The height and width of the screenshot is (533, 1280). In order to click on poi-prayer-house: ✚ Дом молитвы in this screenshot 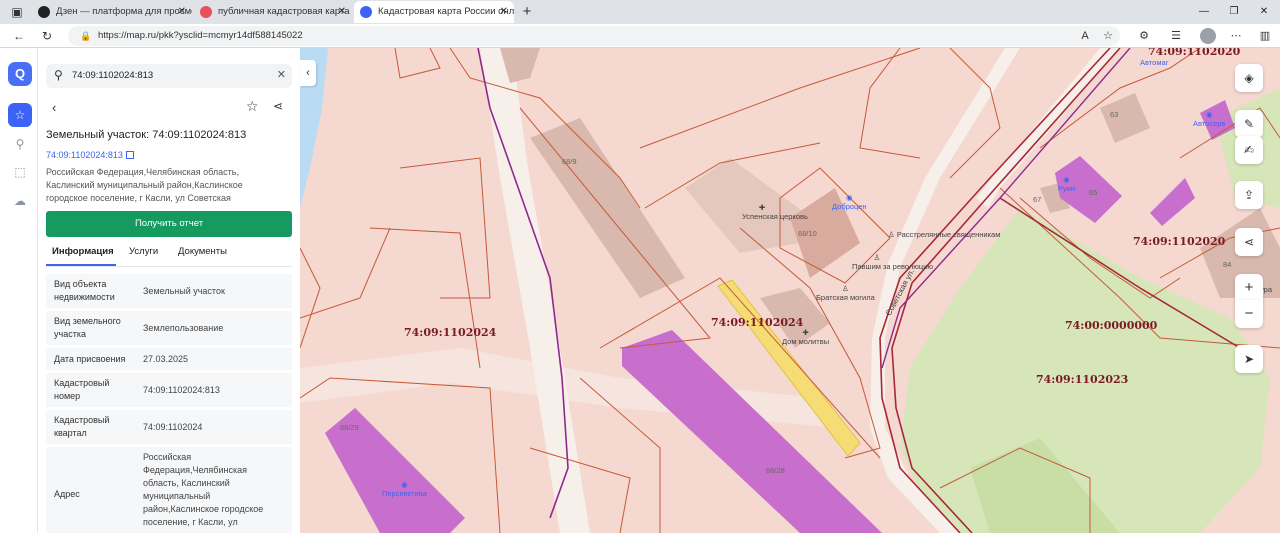, I will do `click(805, 337)`.